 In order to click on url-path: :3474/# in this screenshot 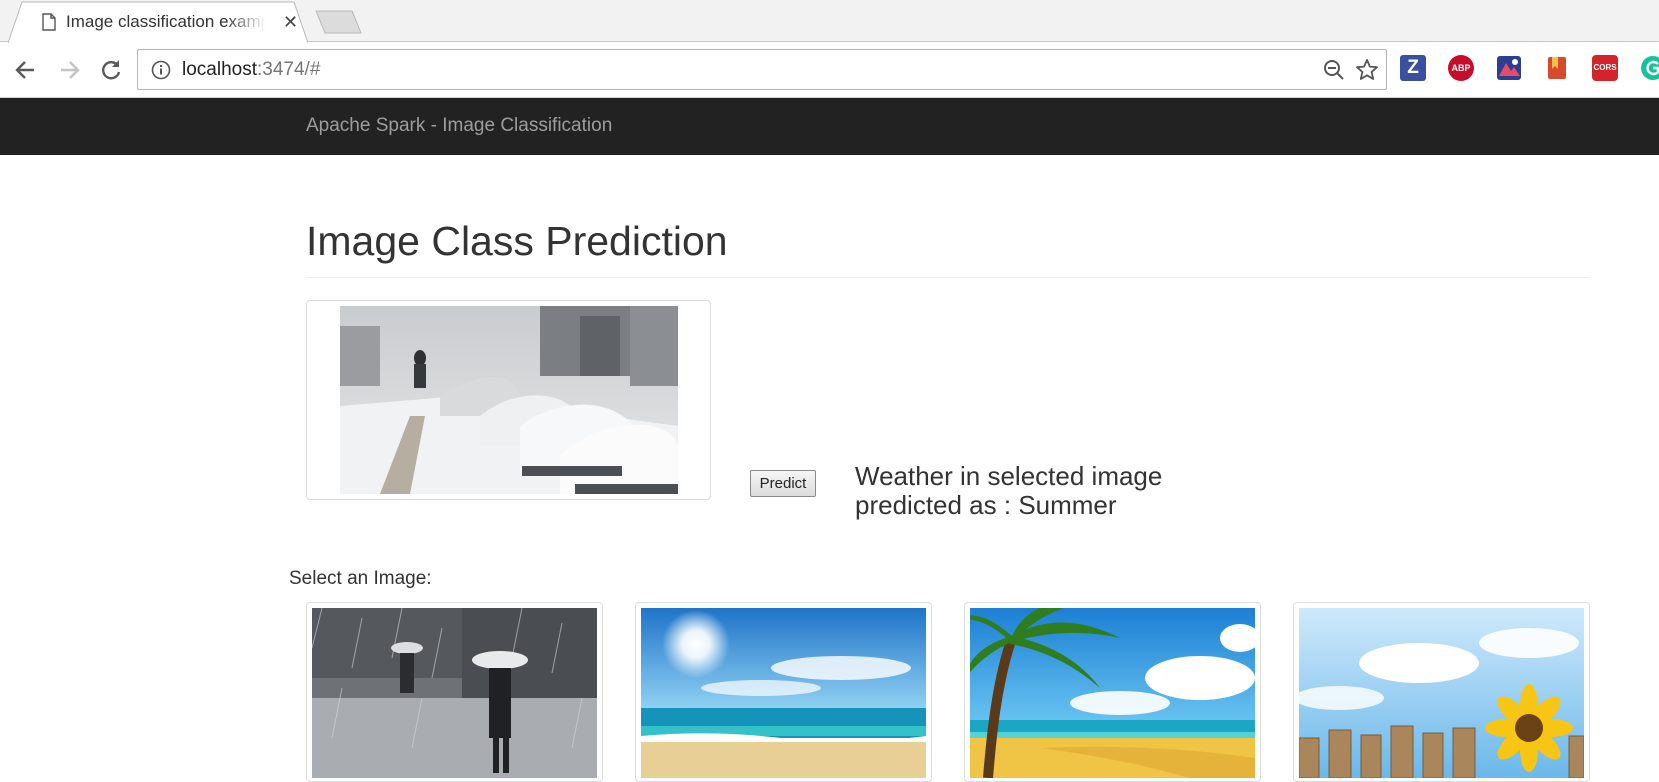, I will do `click(289, 69)`.